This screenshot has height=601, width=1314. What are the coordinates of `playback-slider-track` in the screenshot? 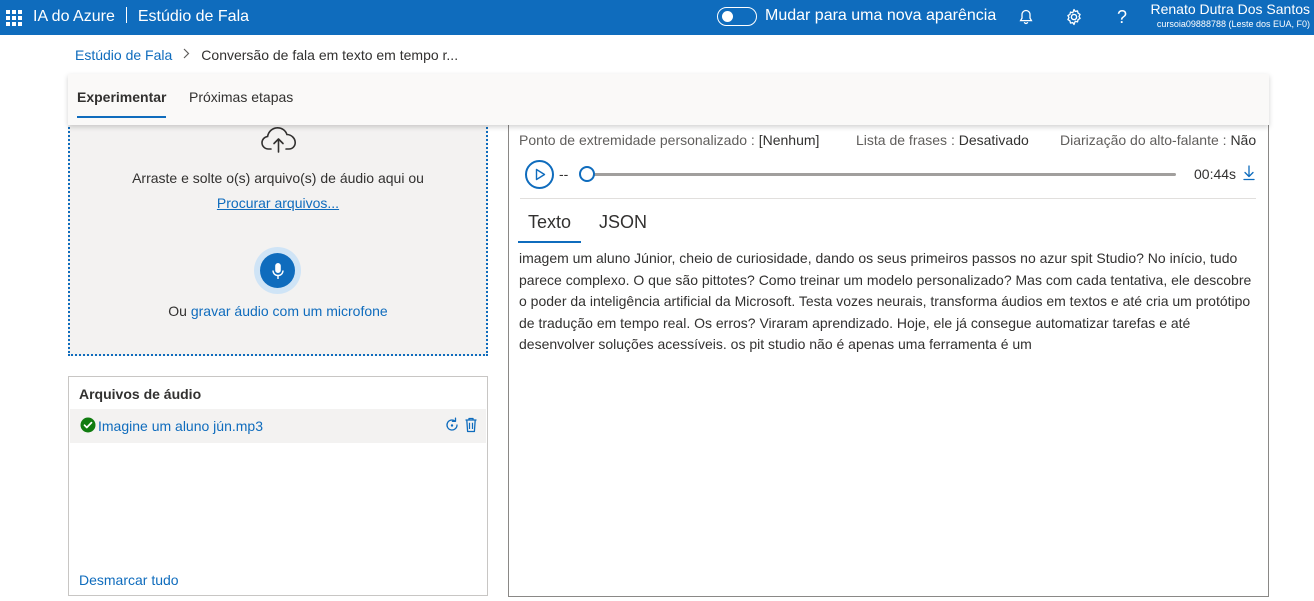 It's located at (881, 174).